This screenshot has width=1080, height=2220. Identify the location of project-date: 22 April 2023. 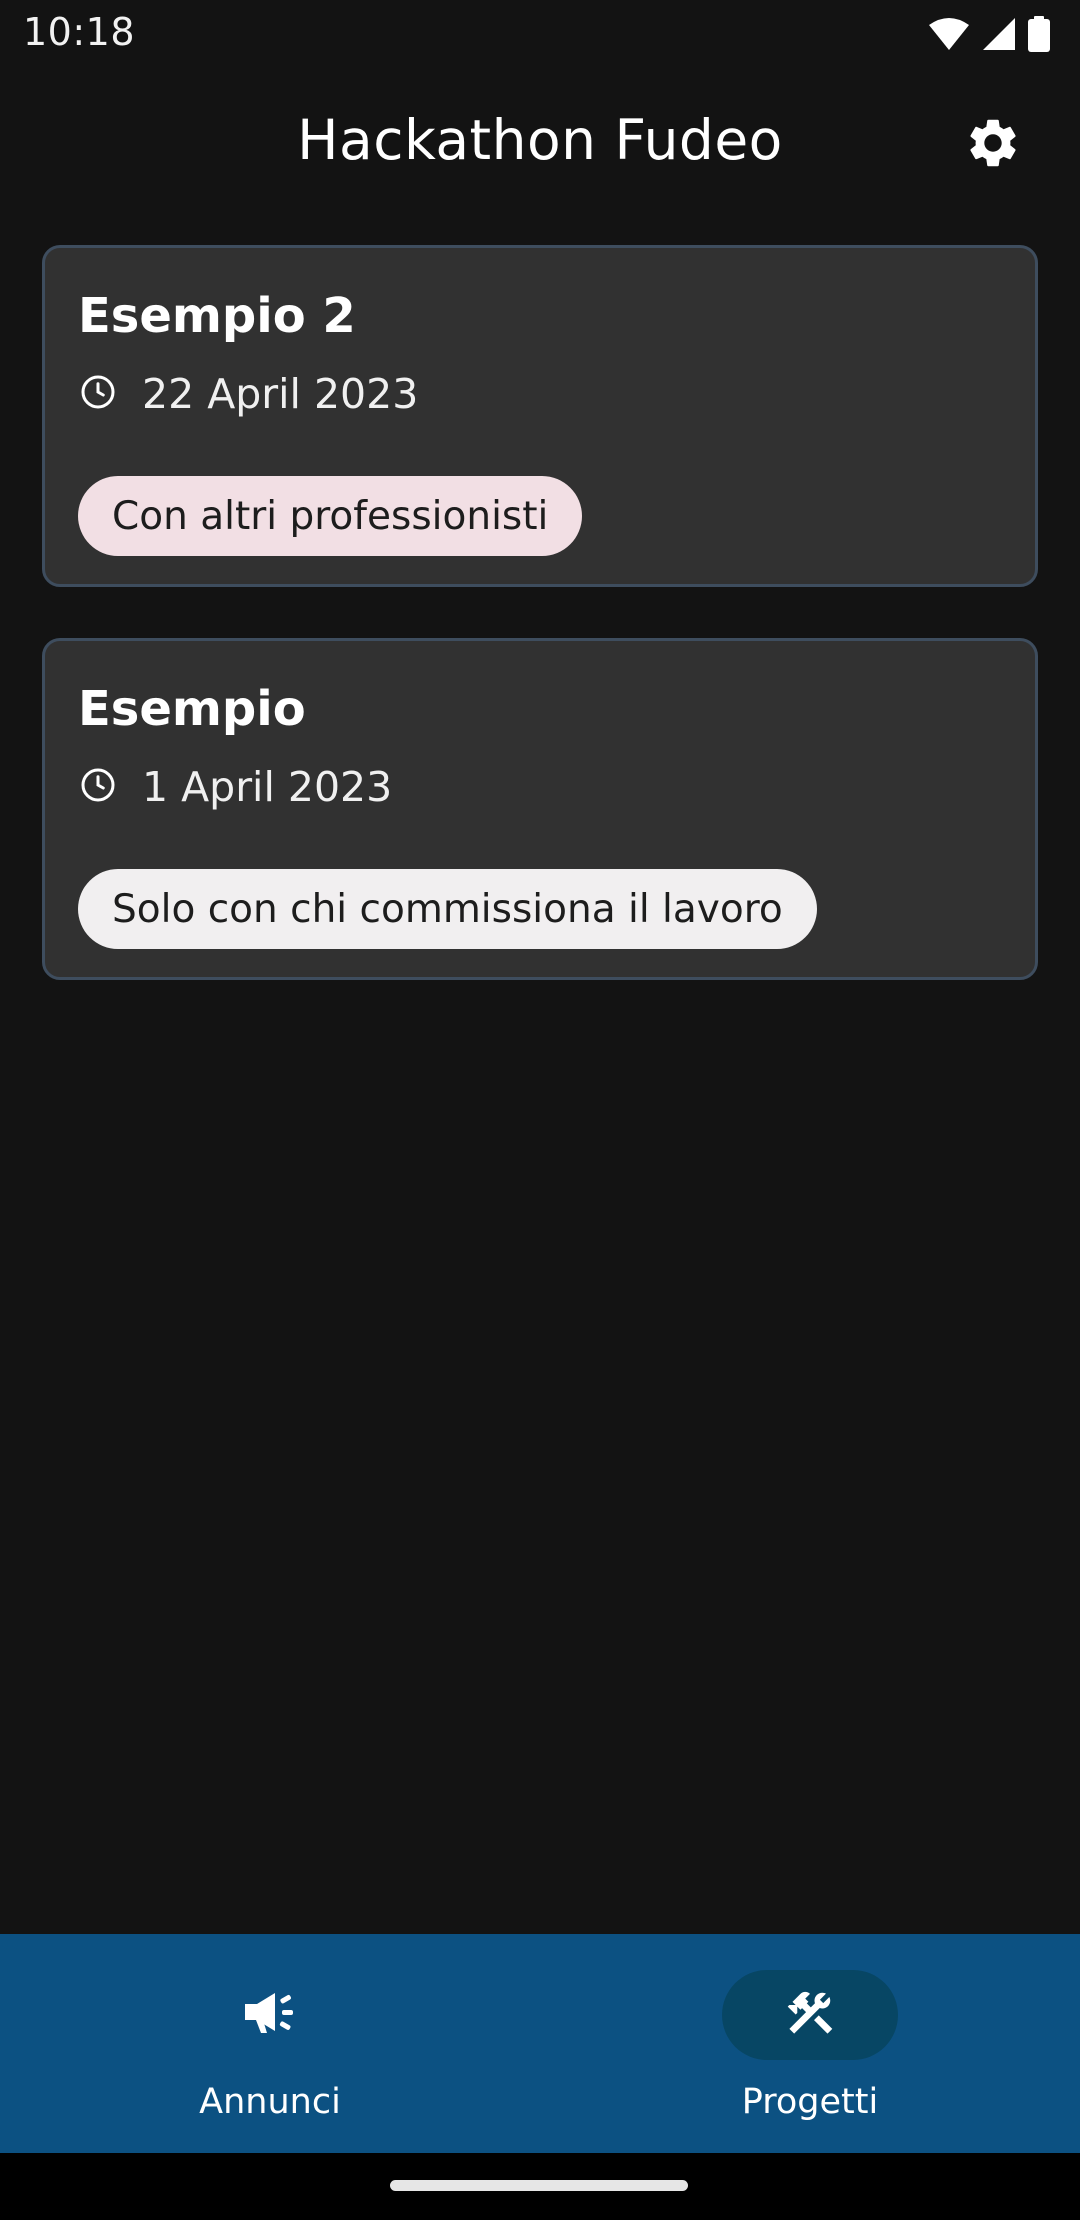
(280, 394).